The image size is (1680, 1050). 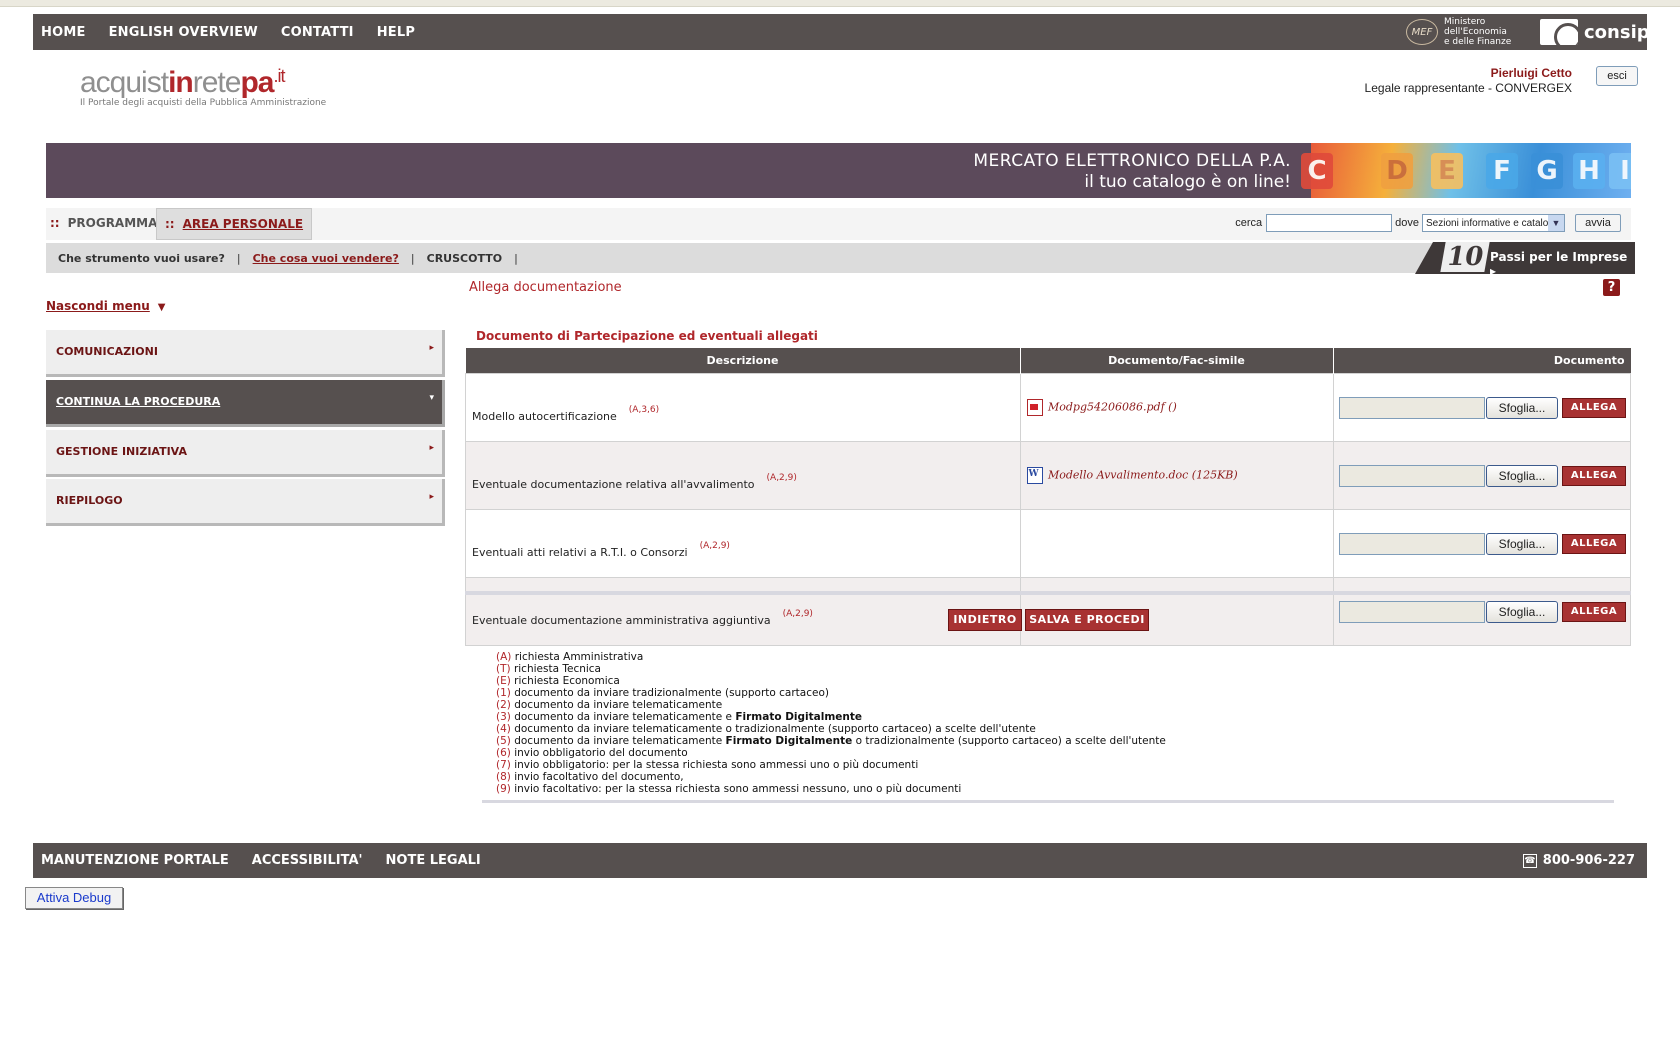 What do you see at coordinates (1112, 407) in the screenshot?
I see `file-name: Modpg54206086.pdf ()` at bounding box center [1112, 407].